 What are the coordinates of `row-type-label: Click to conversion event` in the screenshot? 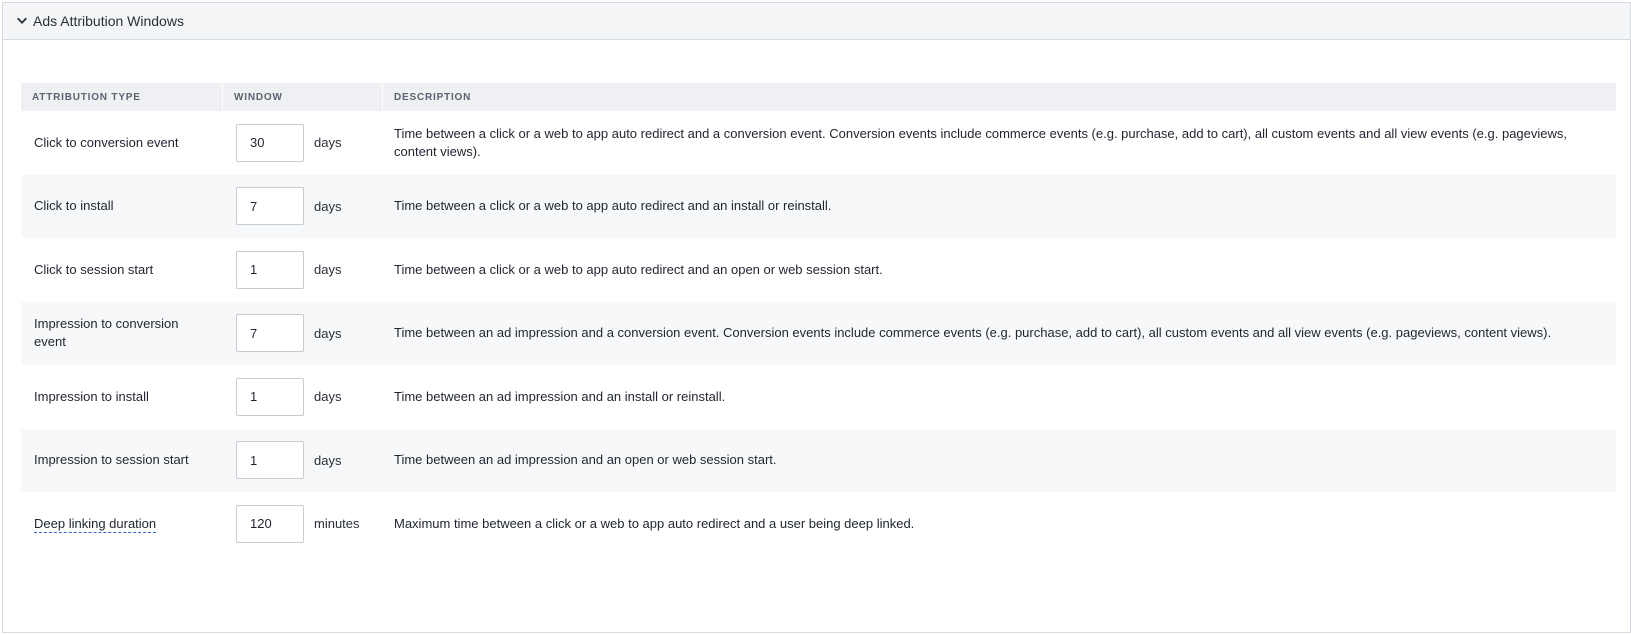 It's located at (106, 142).